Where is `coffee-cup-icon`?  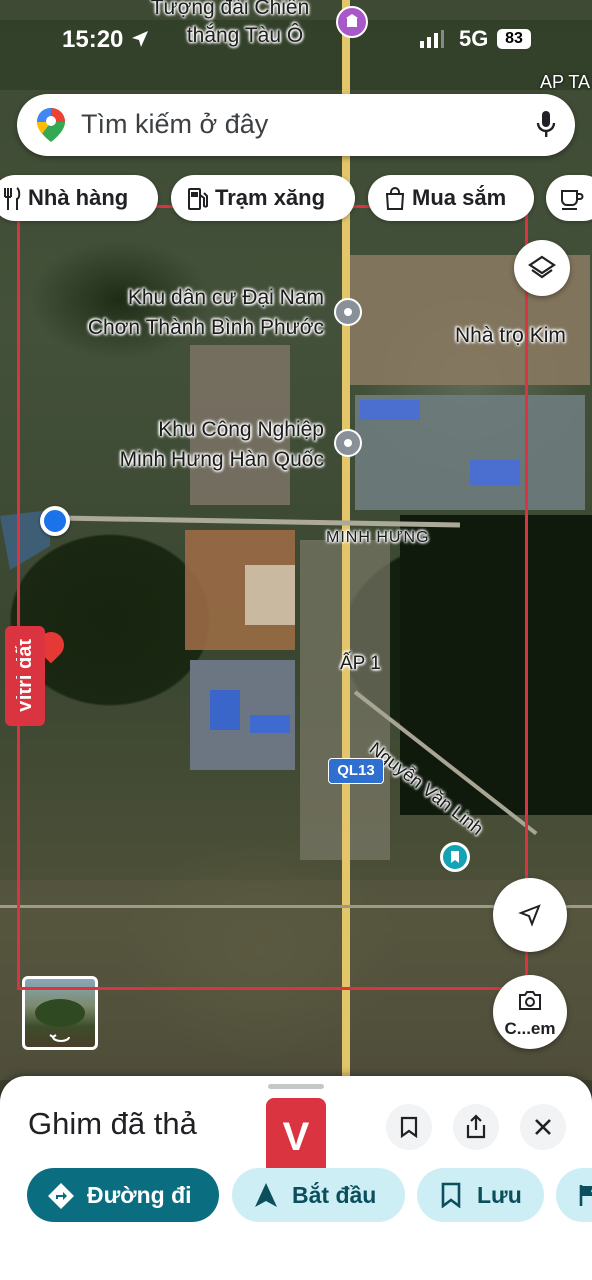
coffee-cup-icon is located at coordinates (572, 200).